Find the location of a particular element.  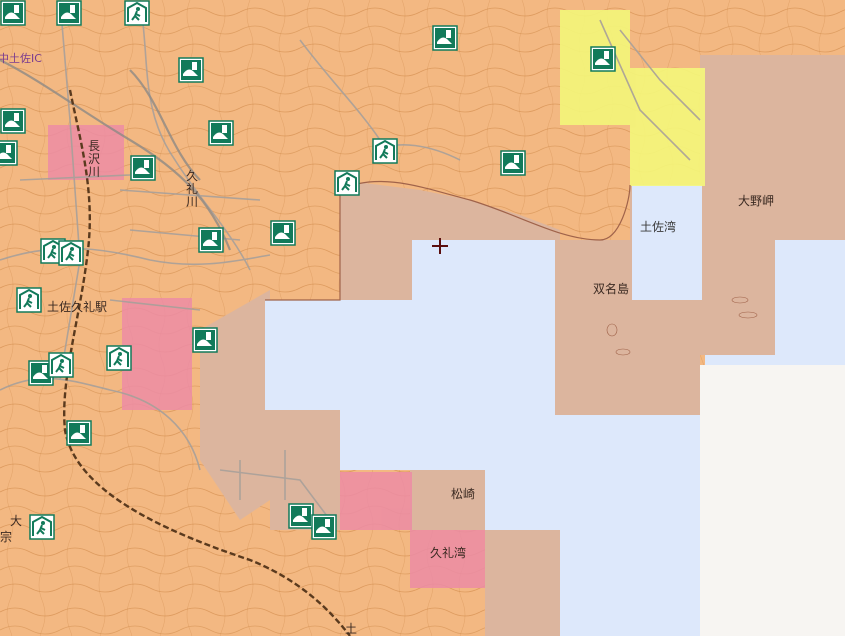

river-label-kure: 久礼川 is located at coordinates (192, 189).